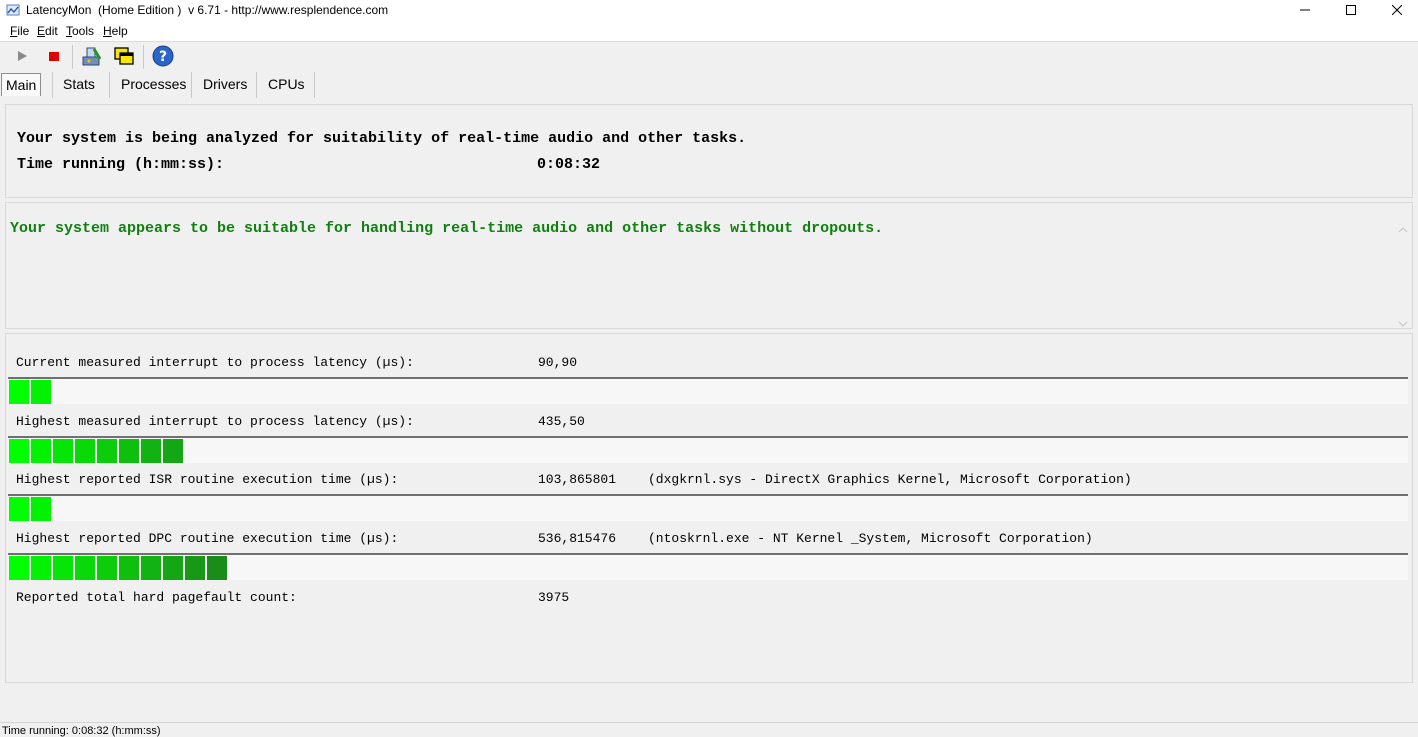 This screenshot has width=1418, height=737. Describe the element at coordinates (121, 164) in the screenshot. I see `time-running-label: Time running (h:mm:ss):` at that location.